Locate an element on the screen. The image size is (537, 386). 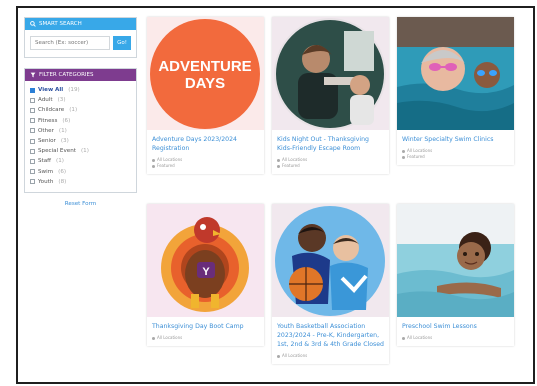
svg-text: Y is located at coordinates (206, 272).